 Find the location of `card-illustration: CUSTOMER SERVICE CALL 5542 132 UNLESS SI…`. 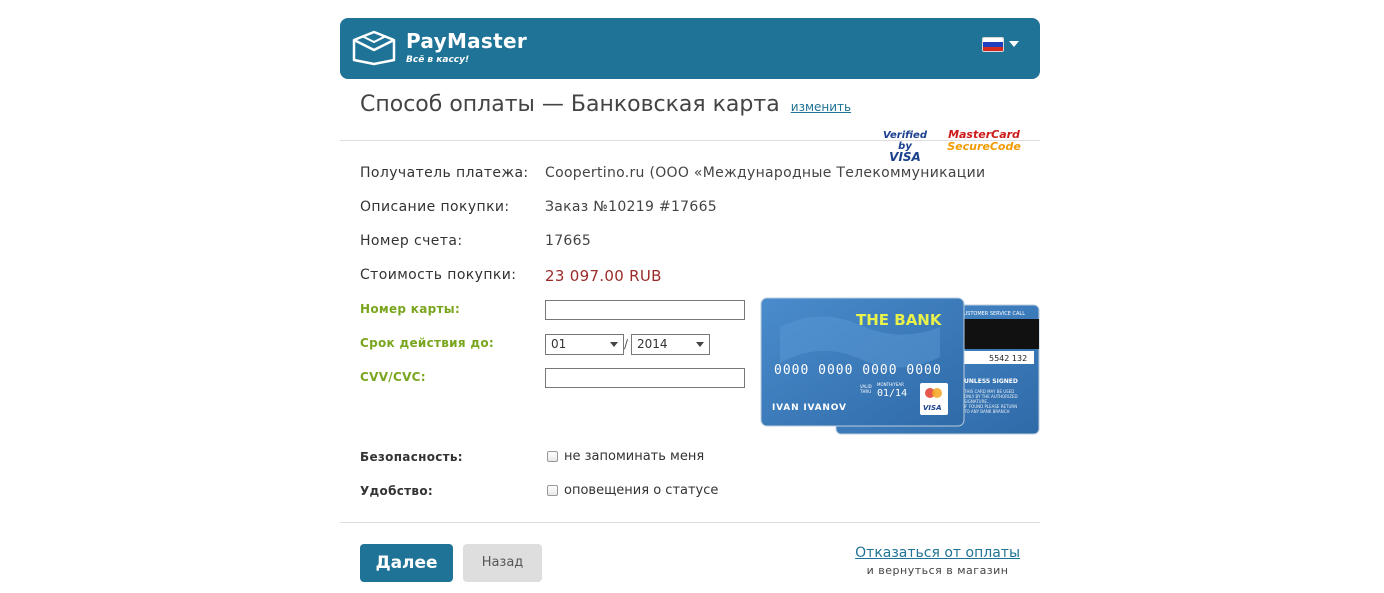

card-illustration: CUSTOMER SERVICE CALL 5542 132 UNLESS SI… is located at coordinates (900, 366).